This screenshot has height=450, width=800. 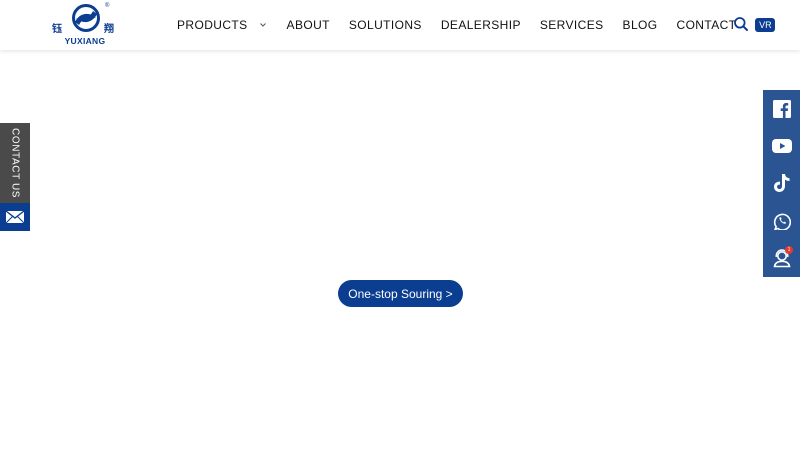 I want to click on logo-registered-mark: ®, so click(x=107, y=6).